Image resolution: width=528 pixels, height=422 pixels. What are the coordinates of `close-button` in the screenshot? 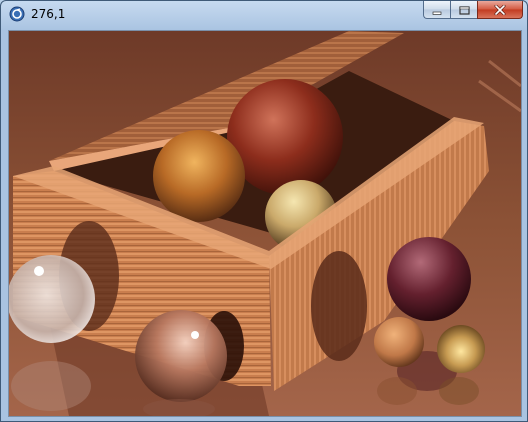 It's located at (500, 10).